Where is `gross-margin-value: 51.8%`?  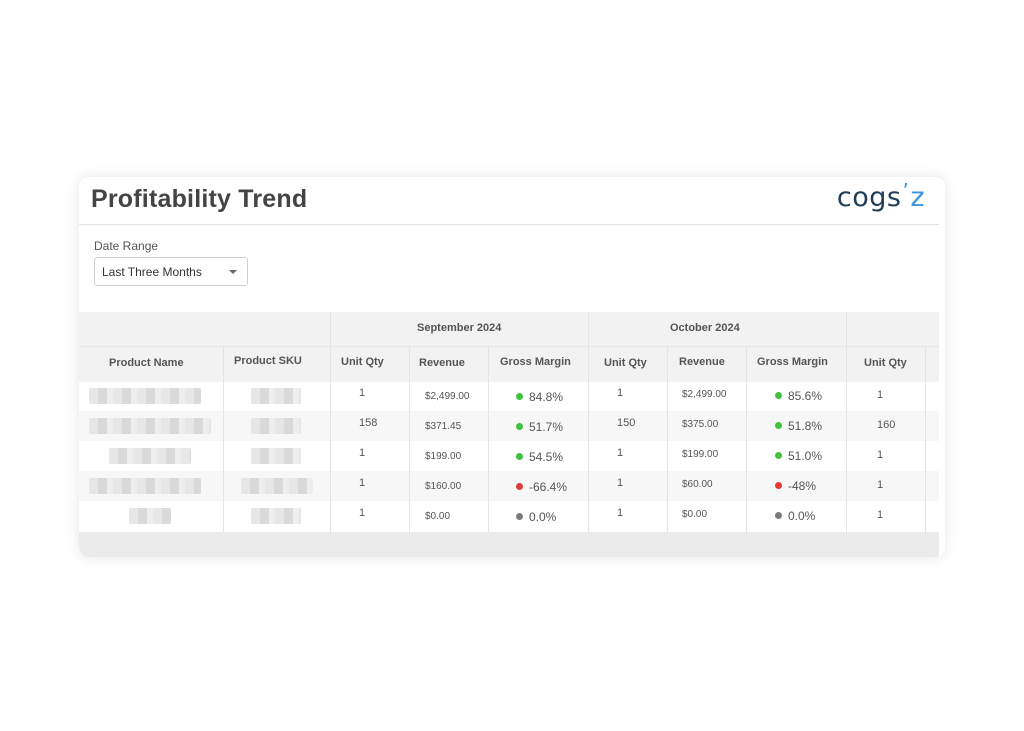 gross-margin-value: 51.8% is located at coordinates (805, 426).